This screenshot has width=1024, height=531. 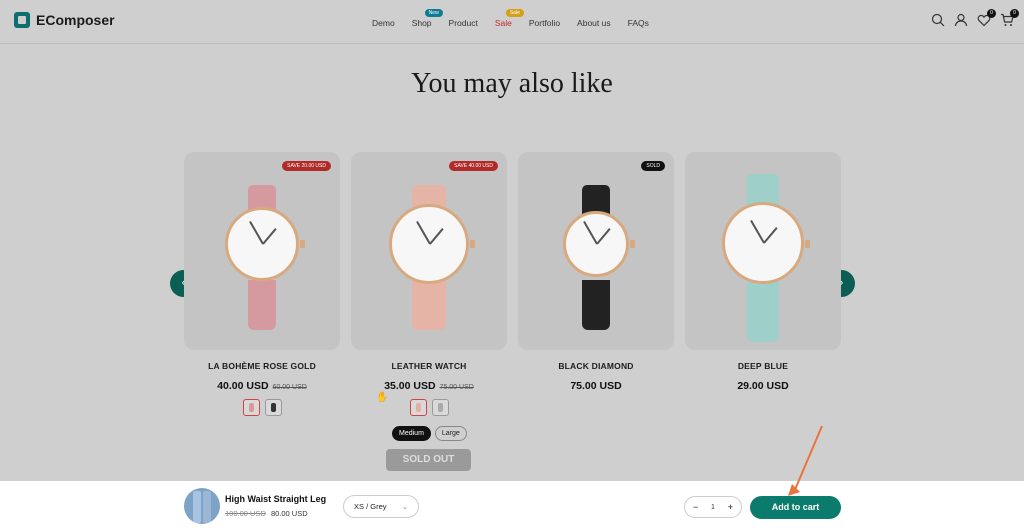 I want to click on product-name: BLACK DIAMOND, so click(x=596, y=366).